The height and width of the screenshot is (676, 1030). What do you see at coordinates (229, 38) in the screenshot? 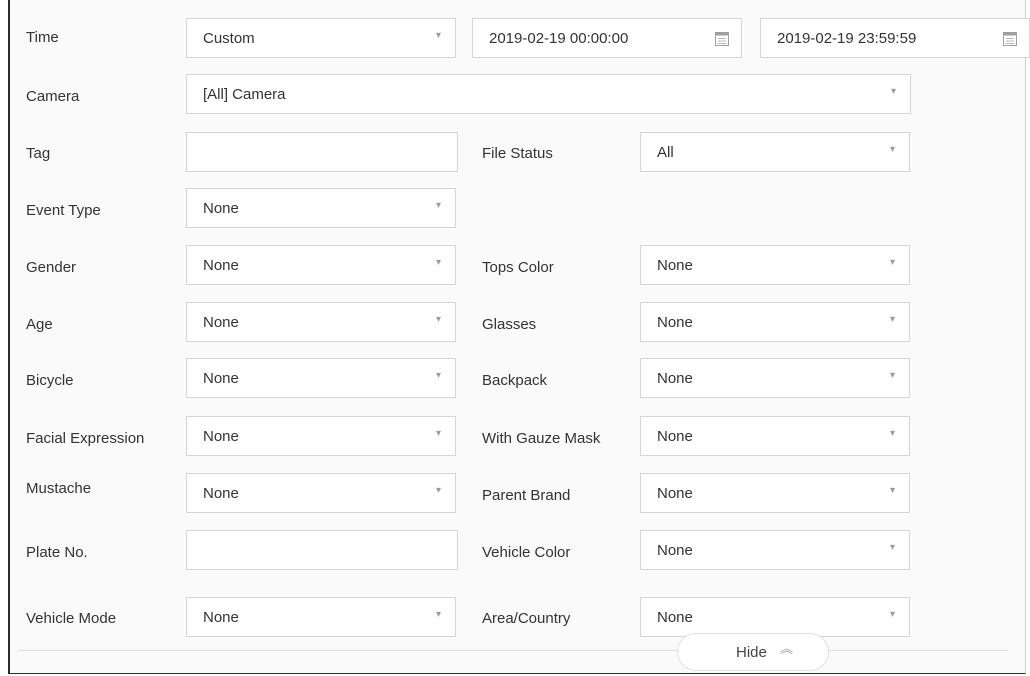
I see `time-mode-value: Custom` at bounding box center [229, 38].